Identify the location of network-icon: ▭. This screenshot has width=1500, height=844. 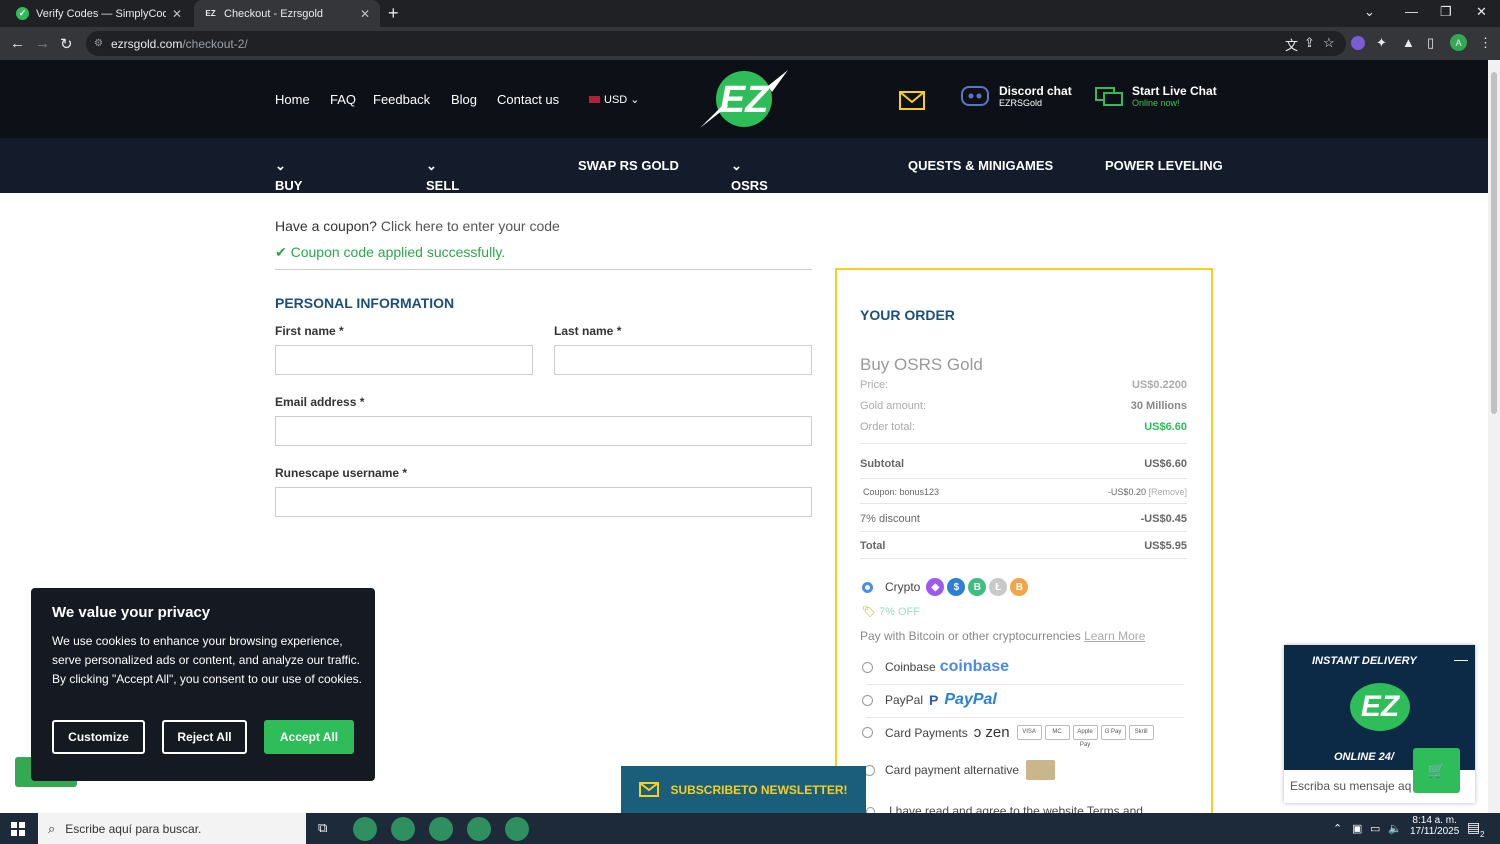
(1375, 828).